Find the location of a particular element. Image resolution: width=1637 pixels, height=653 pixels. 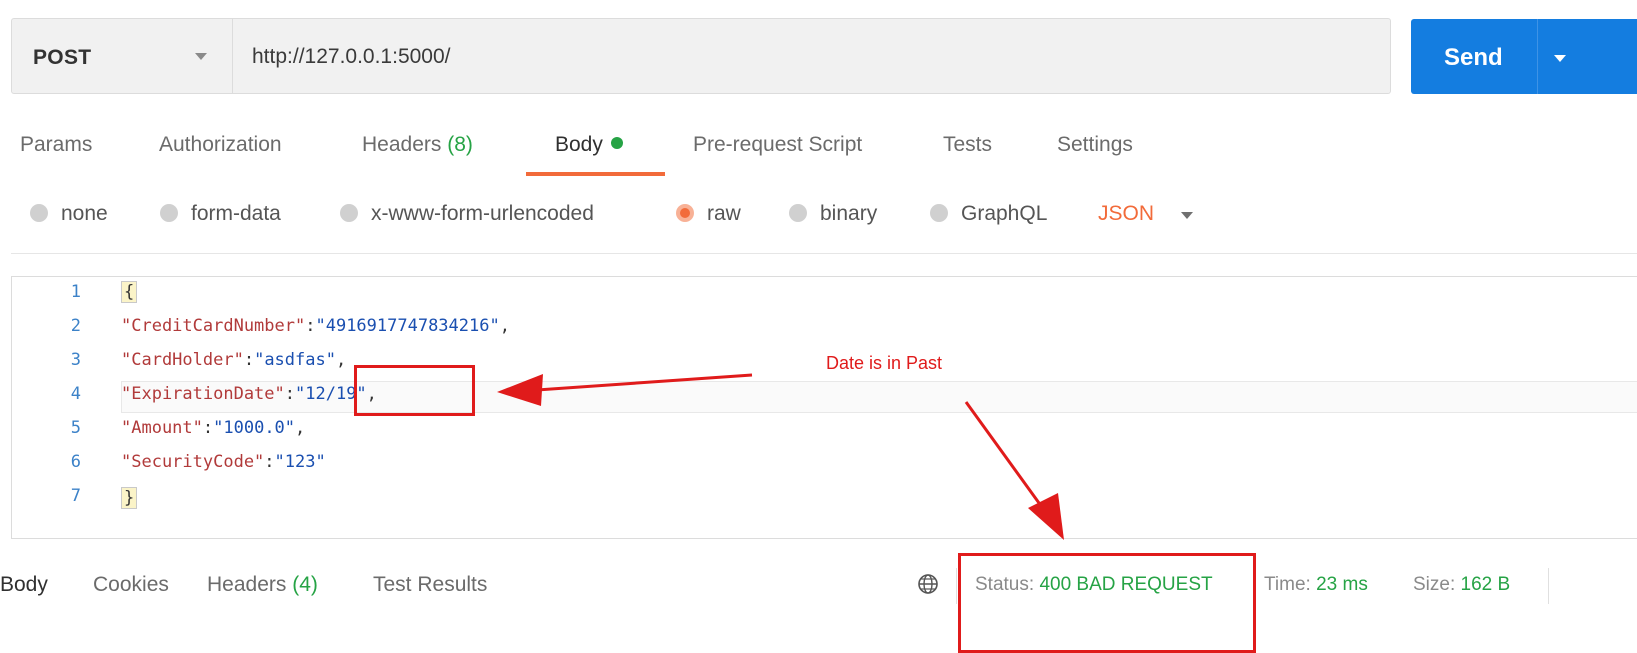

response-headers-label: Headers is located at coordinates (247, 584).